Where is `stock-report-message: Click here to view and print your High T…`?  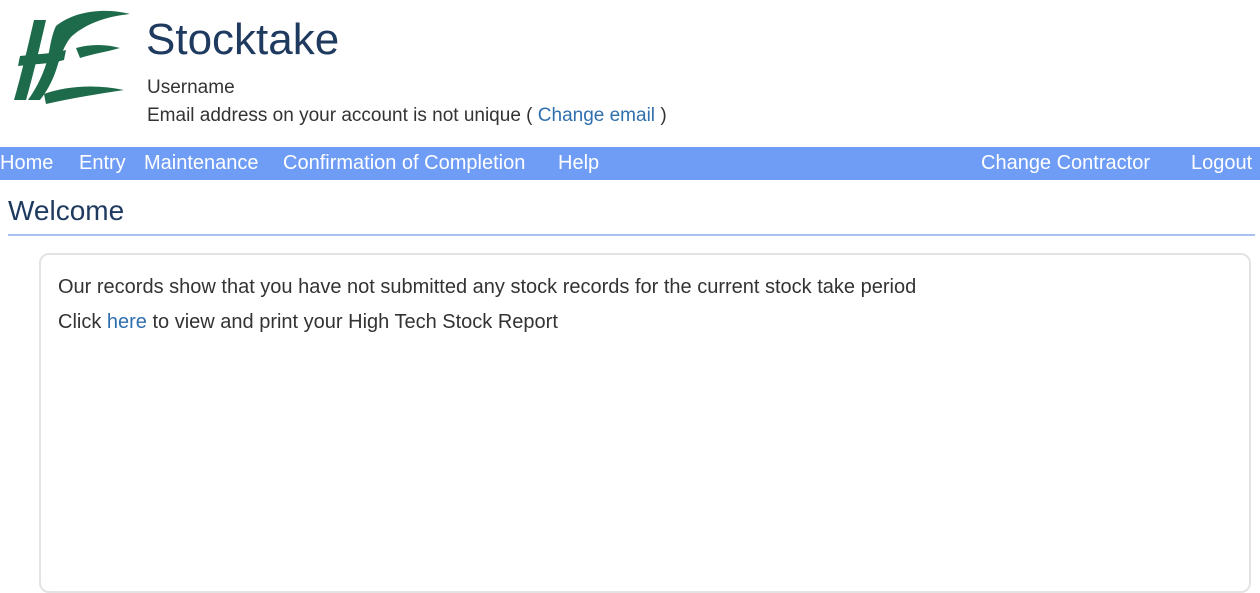 stock-report-message: Click here to view and print your High T… is located at coordinates (308, 322).